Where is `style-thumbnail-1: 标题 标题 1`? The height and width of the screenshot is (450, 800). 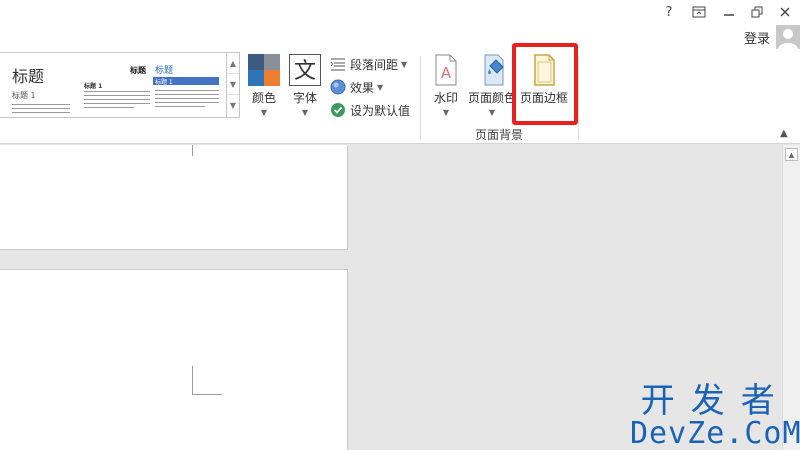
style-thumbnail-1: 标题 标题 1 is located at coordinates (36, 85).